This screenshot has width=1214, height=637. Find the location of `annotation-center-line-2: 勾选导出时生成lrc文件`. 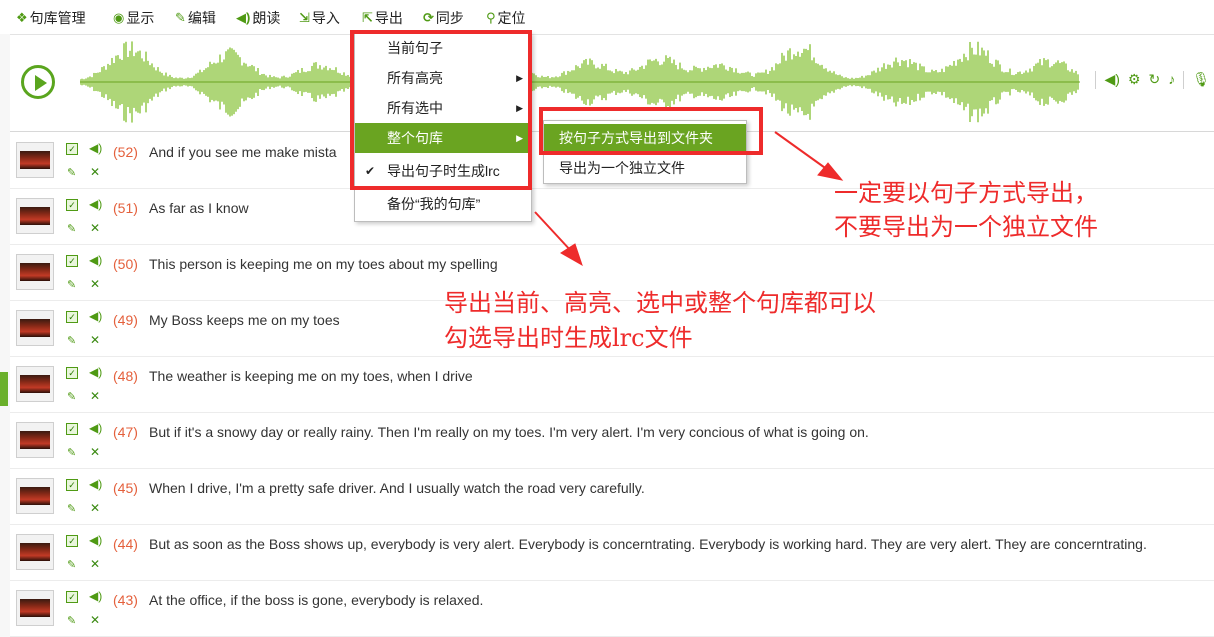

annotation-center-line-2: 勾选导出时生成lrc文件 is located at coordinates (568, 338).